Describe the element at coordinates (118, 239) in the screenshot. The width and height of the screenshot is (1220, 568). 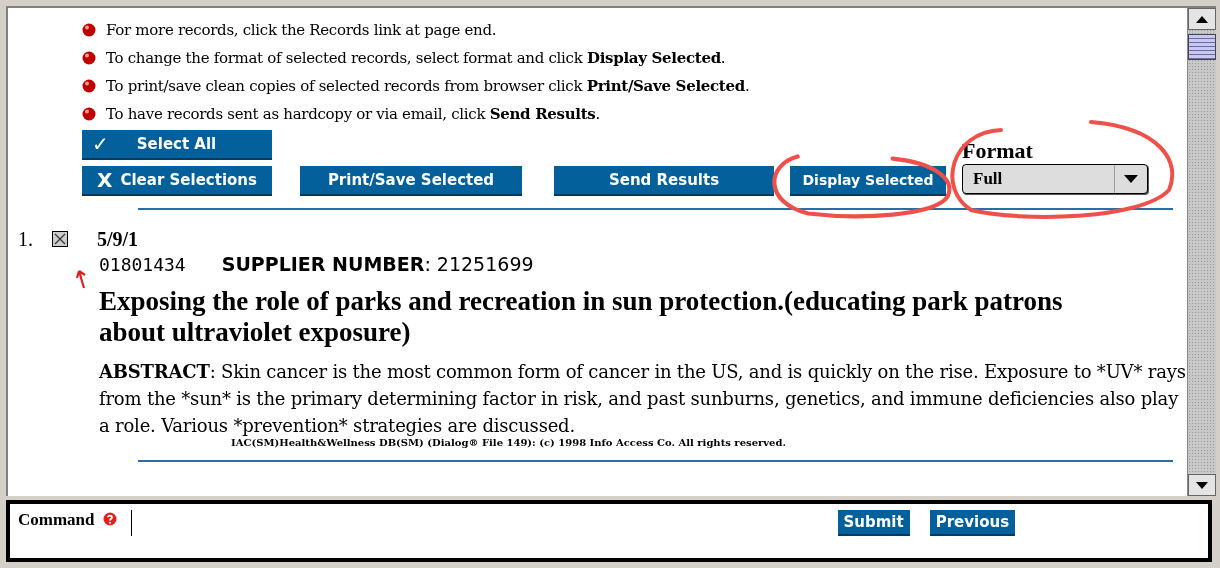
I see `record-id: 5/9/1` at that location.